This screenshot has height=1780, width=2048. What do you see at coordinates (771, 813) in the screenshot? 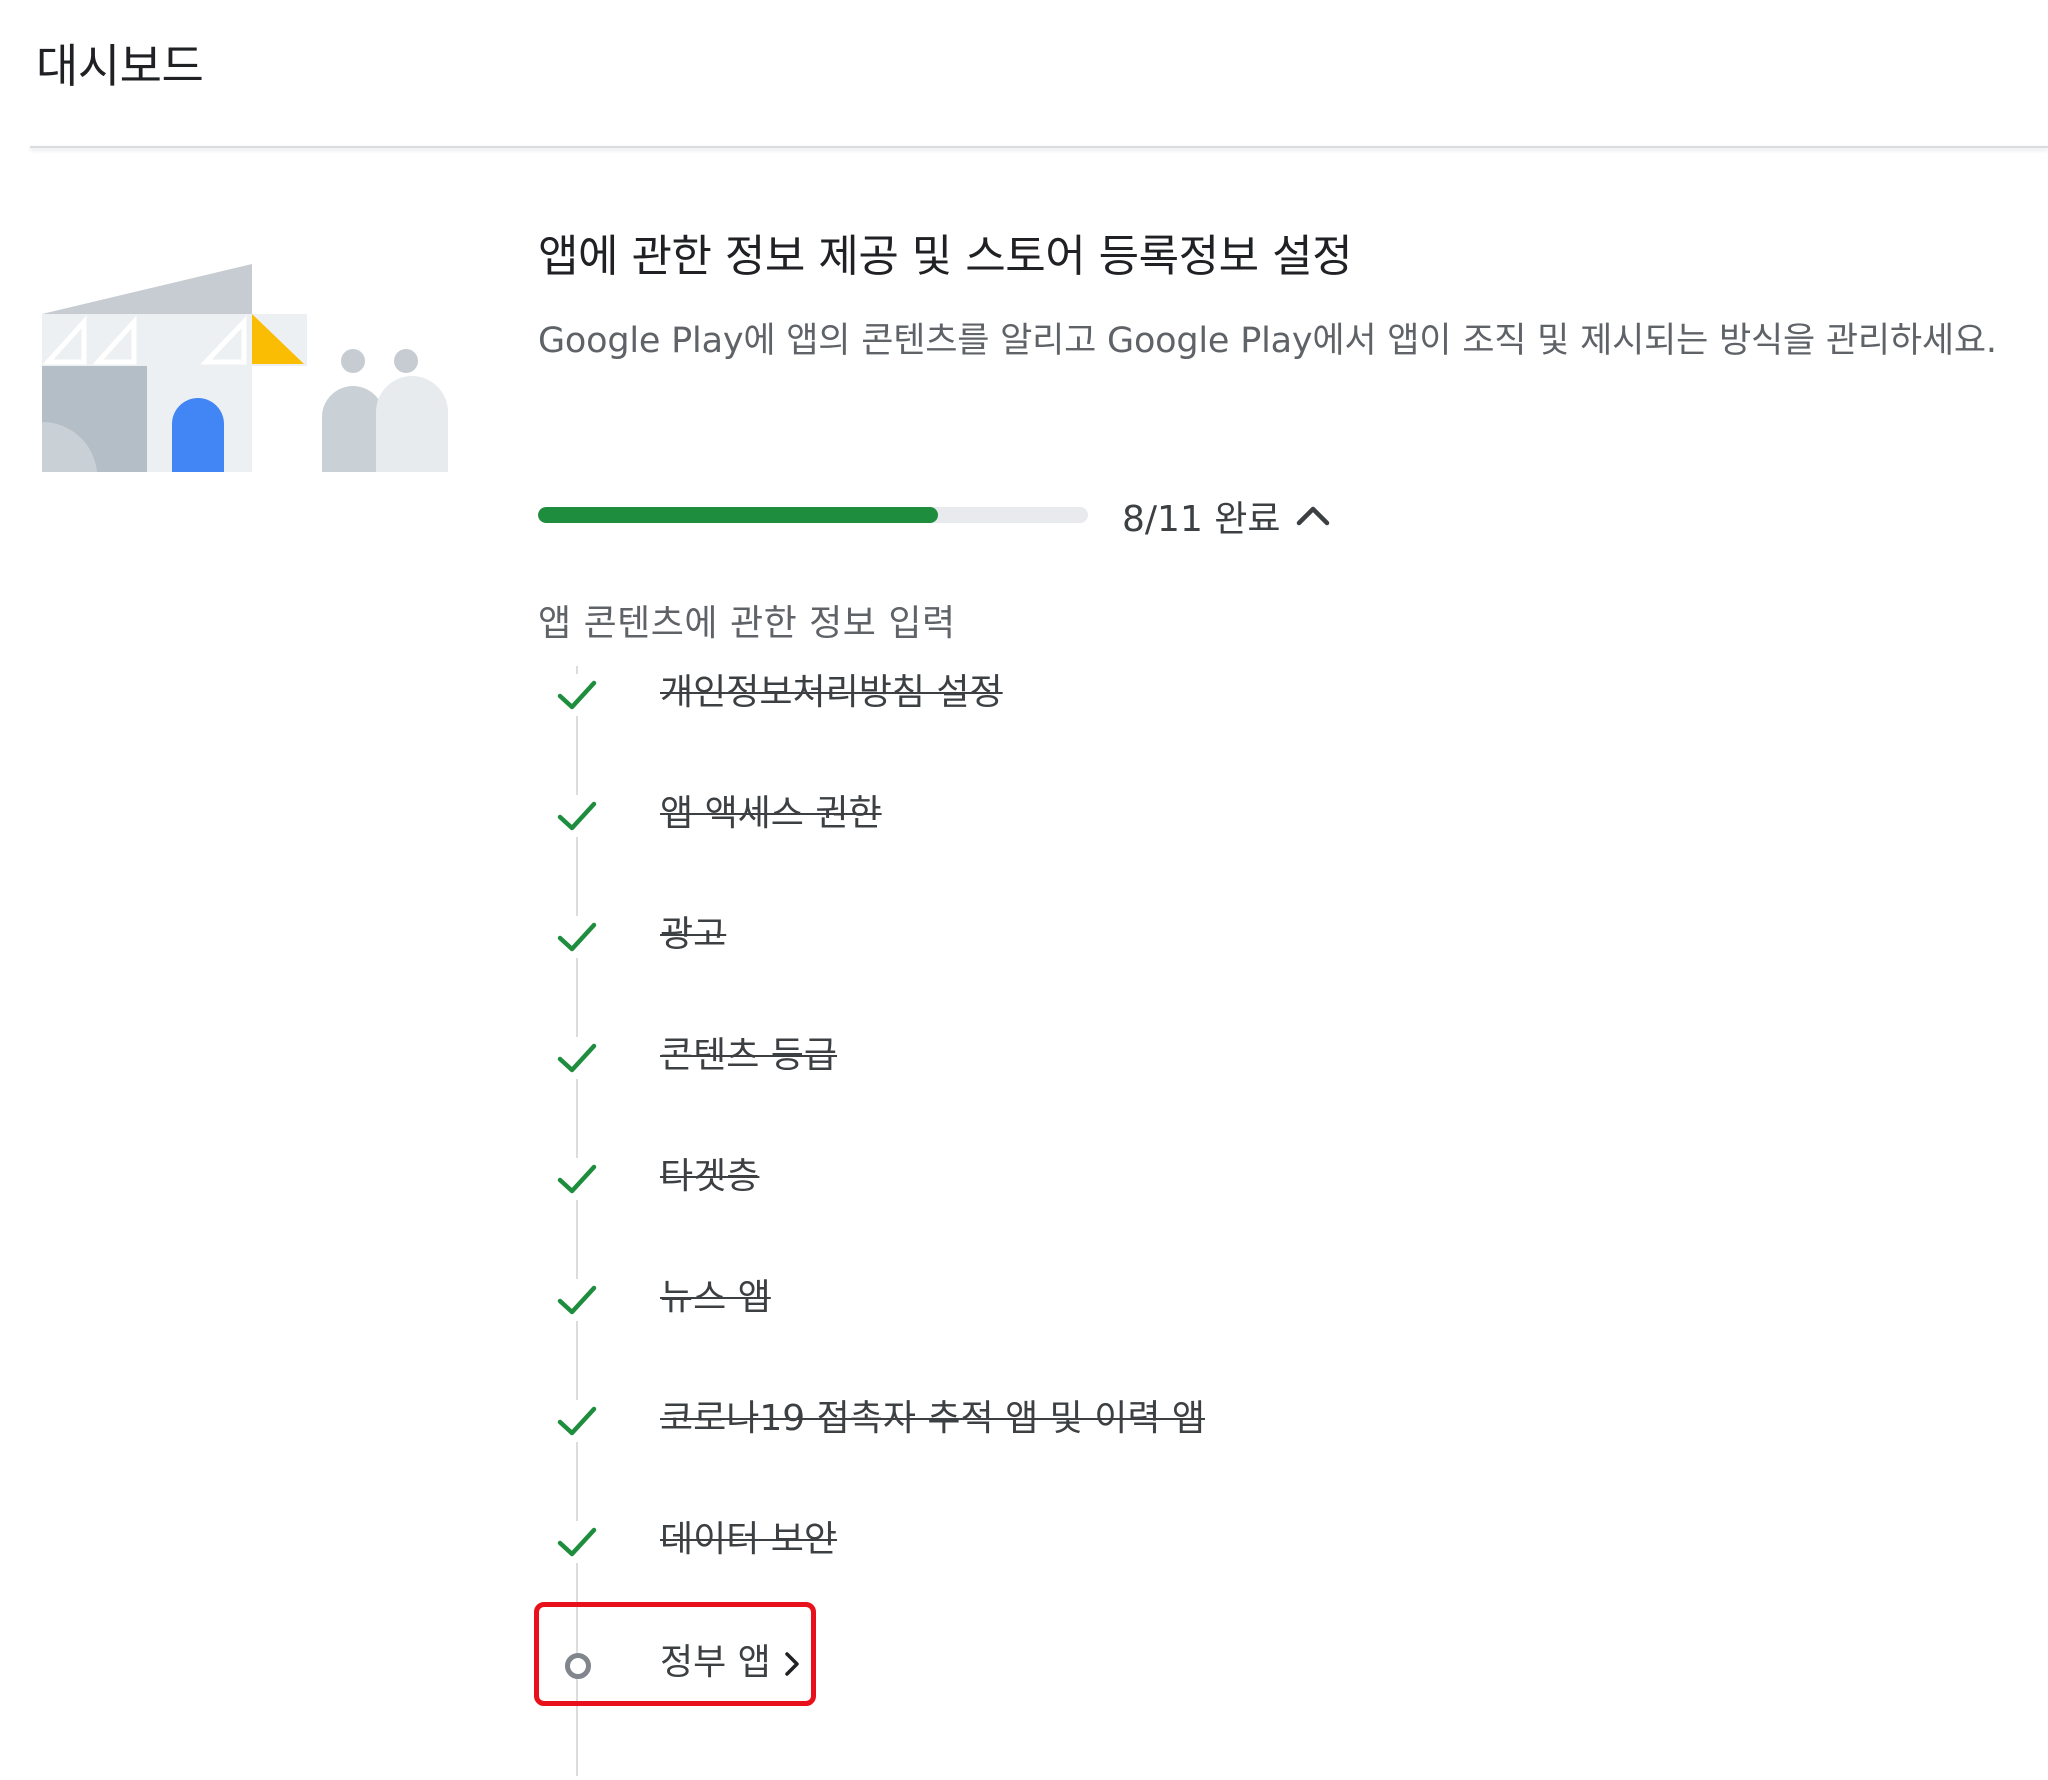
I see `task-label: 앱 액세스 권한` at bounding box center [771, 813].